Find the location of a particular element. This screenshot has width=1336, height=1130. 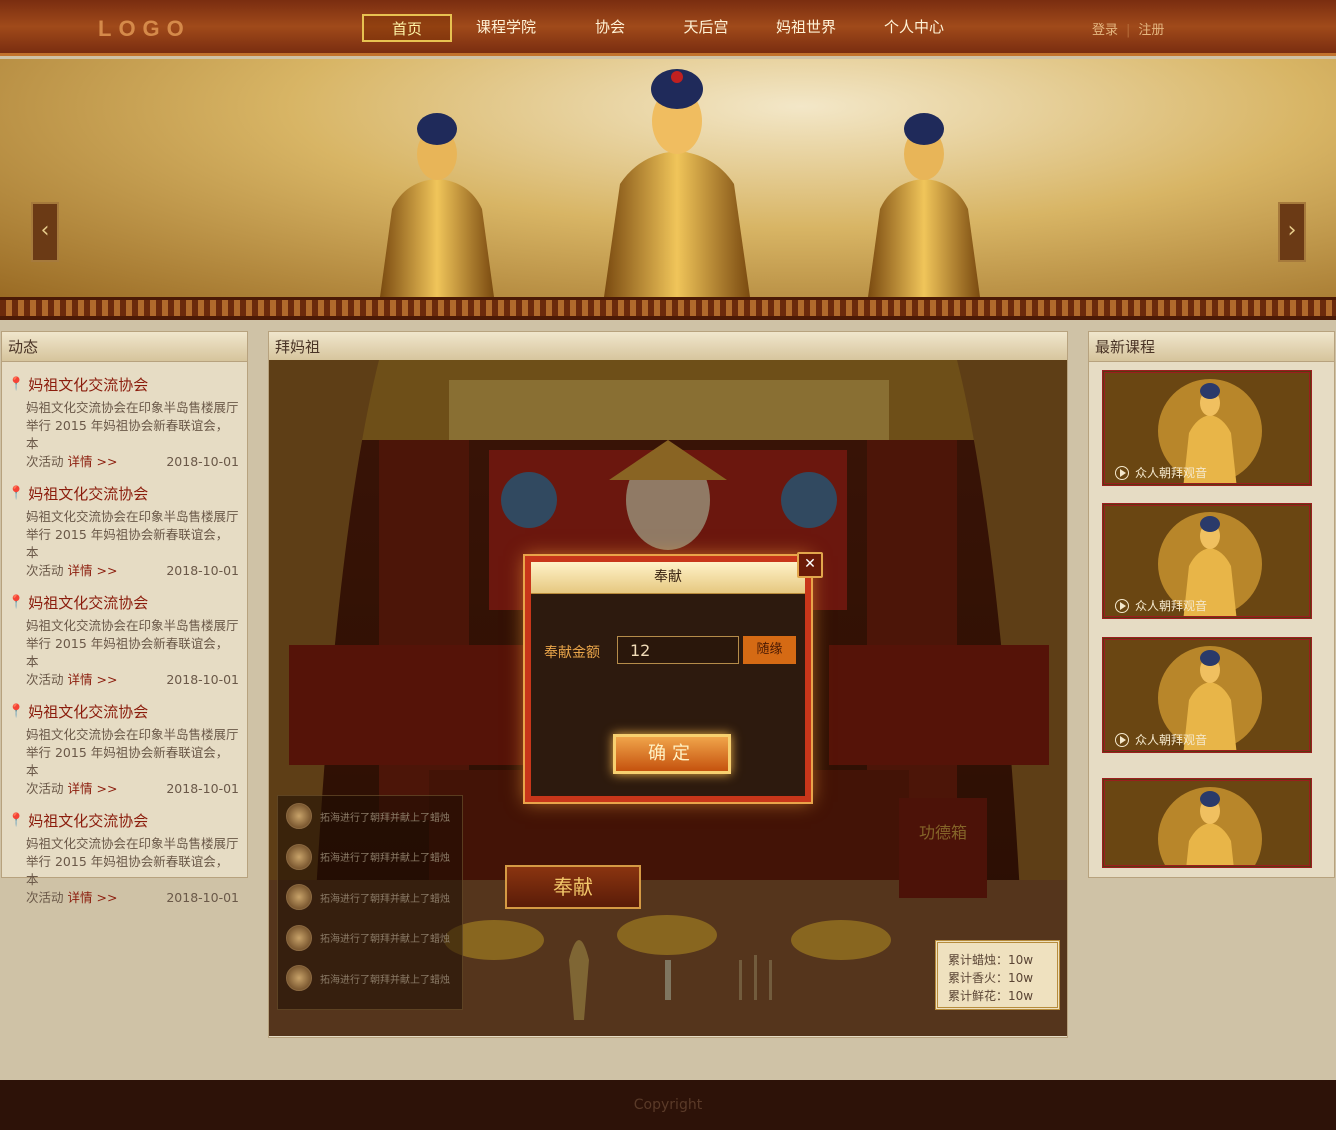

footer: Copyright is located at coordinates (668, 1105).